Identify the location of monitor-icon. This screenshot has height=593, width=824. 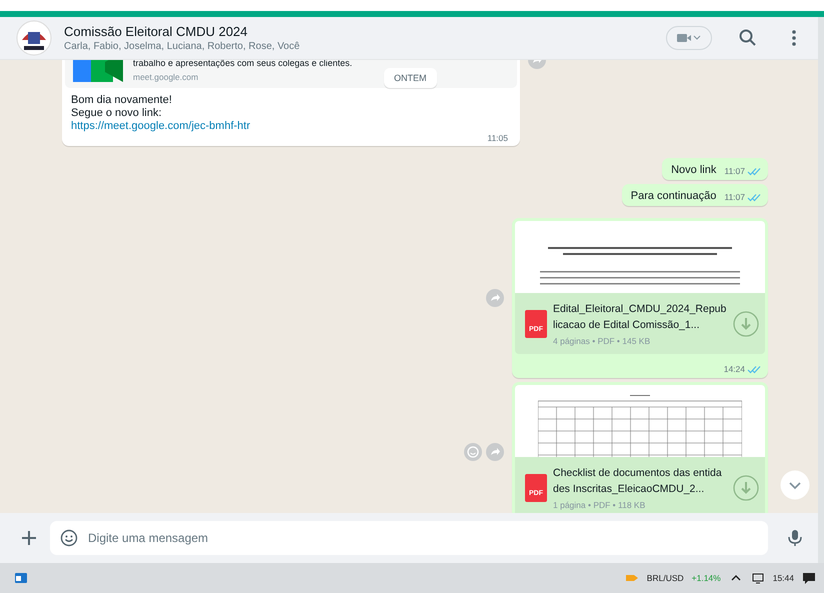
(757, 578).